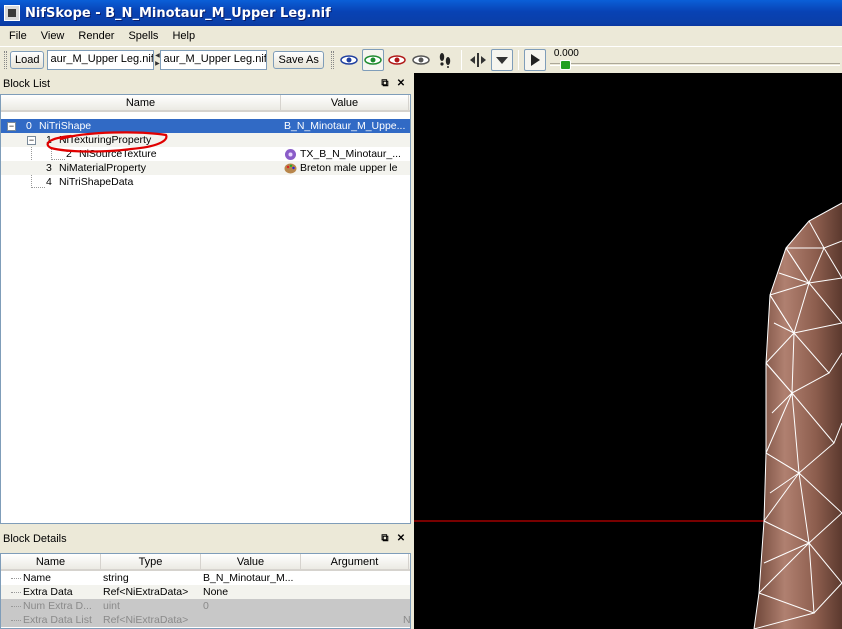  I want to click on block-index: 3, so click(49, 168).